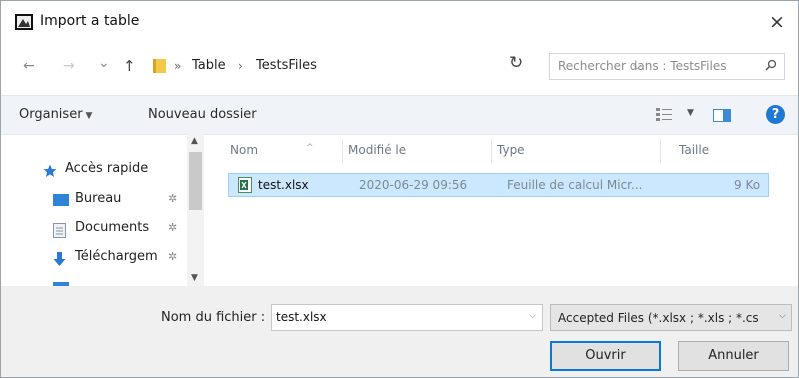 Image resolution: width=799 pixels, height=378 pixels. Describe the element at coordinates (532, 316) in the screenshot. I see `filename-chevron-down-icon: ⌵` at that location.